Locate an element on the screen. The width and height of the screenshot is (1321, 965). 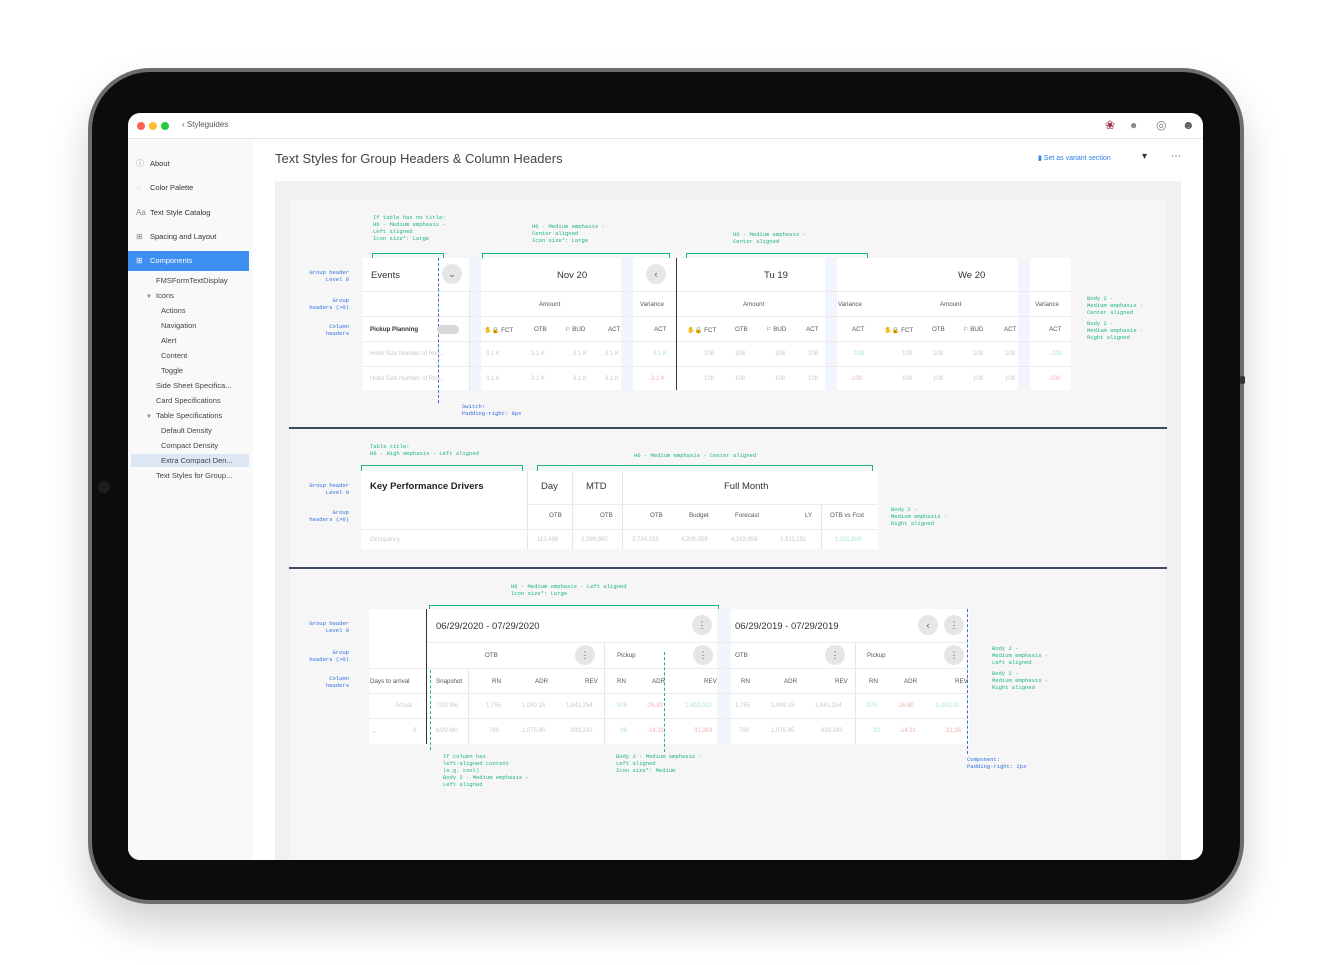
column-header: Forecast is located at coordinates (747, 515).